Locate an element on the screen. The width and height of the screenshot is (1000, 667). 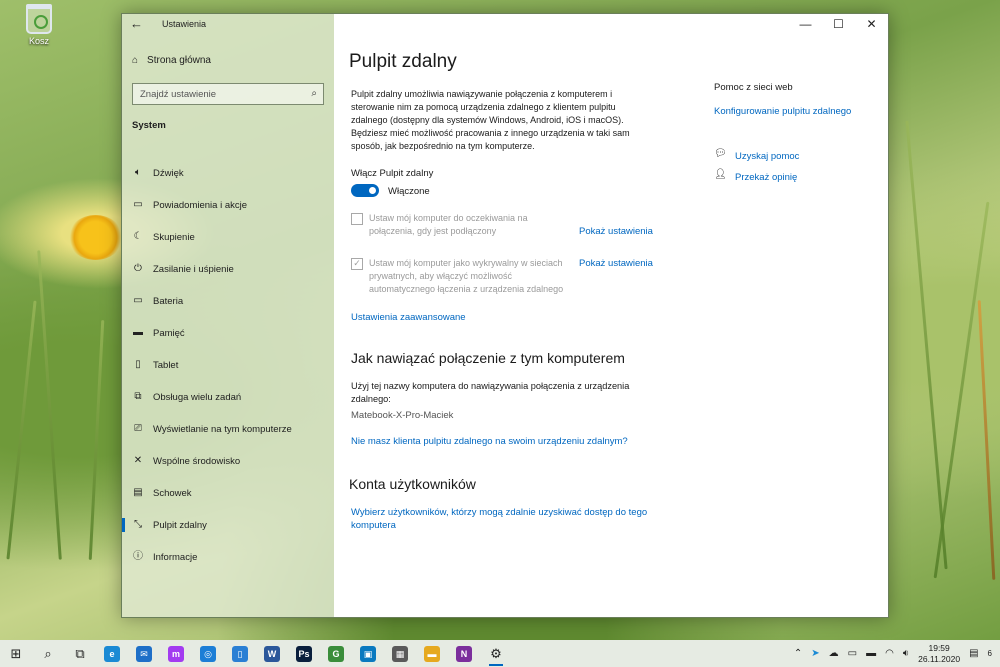
maps-app: ◎ is located at coordinates (208, 653).